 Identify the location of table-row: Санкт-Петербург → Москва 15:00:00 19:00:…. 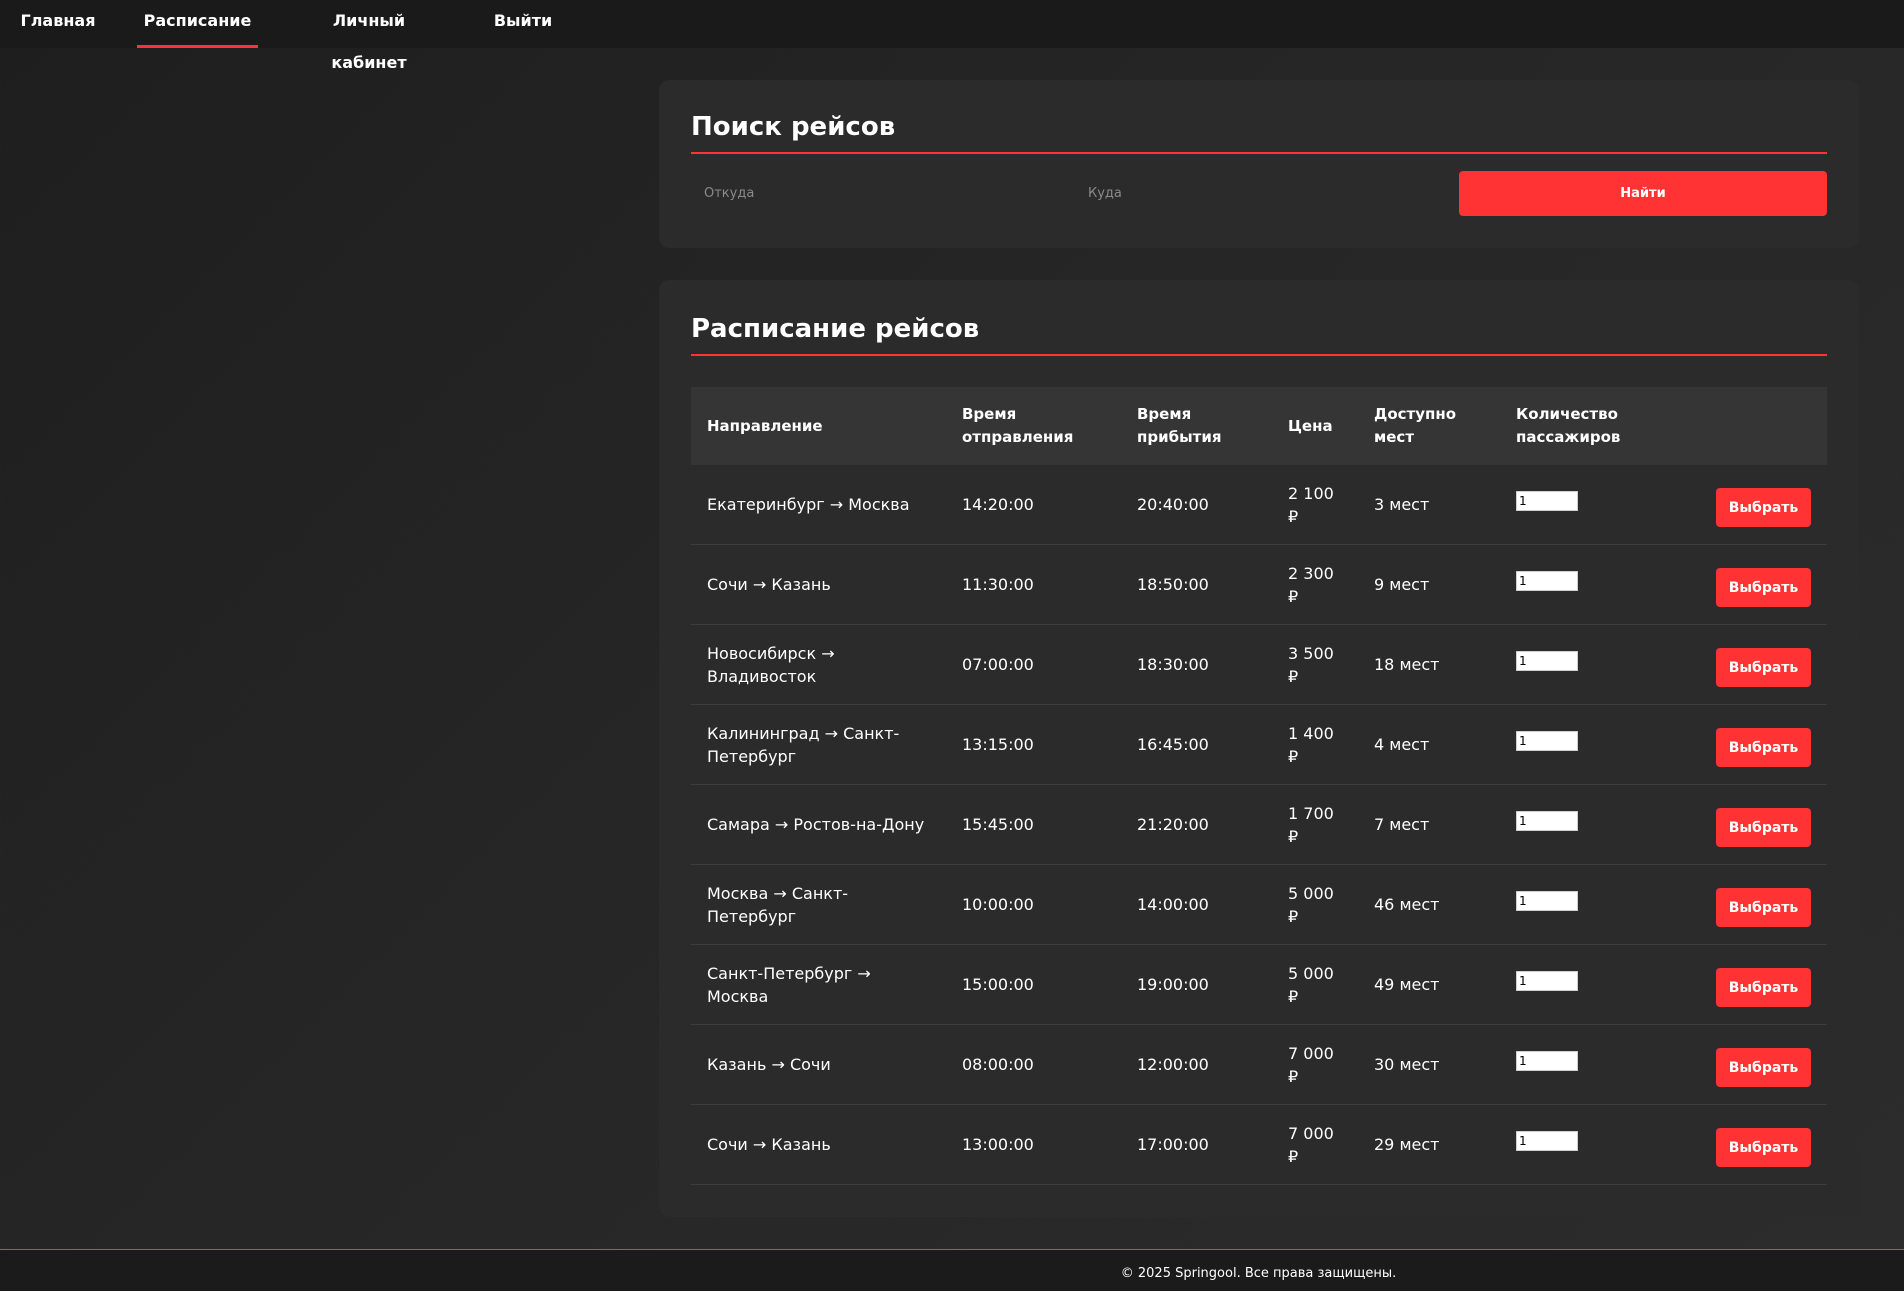
(1259, 984).